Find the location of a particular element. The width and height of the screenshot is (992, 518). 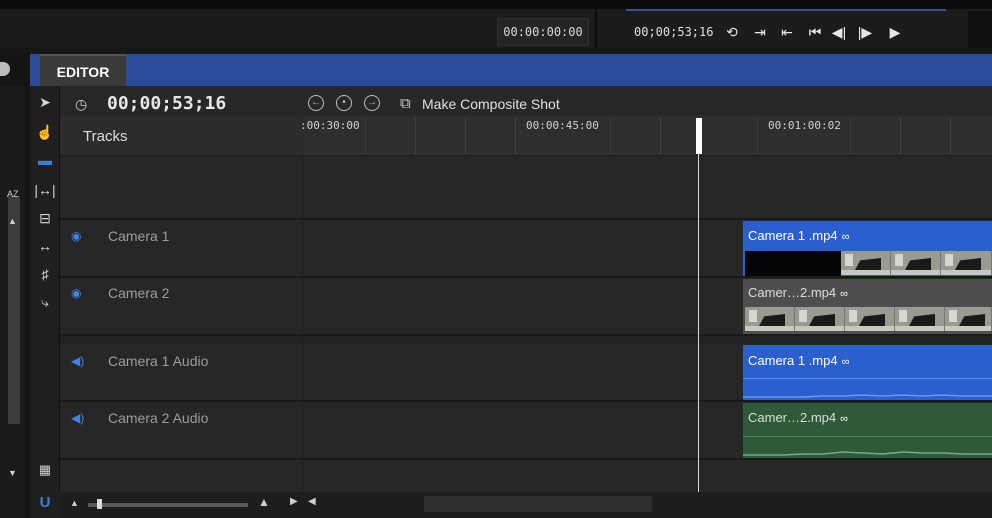

ripple-tool-icon: |↔| is located at coordinates (45, 190).